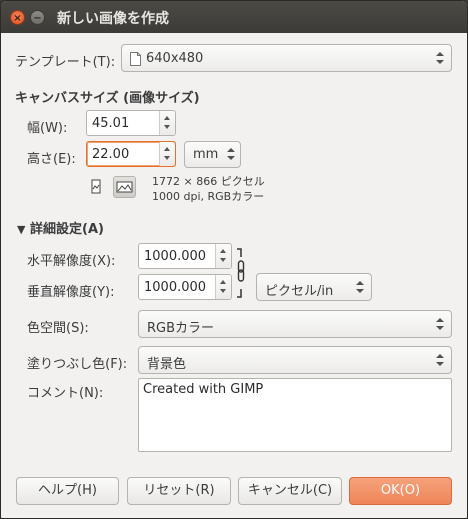  What do you see at coordinates (290, 491) in the screenshot?
I see `cancel-button: キャンセル(C)` at bounding box center [290, 491].